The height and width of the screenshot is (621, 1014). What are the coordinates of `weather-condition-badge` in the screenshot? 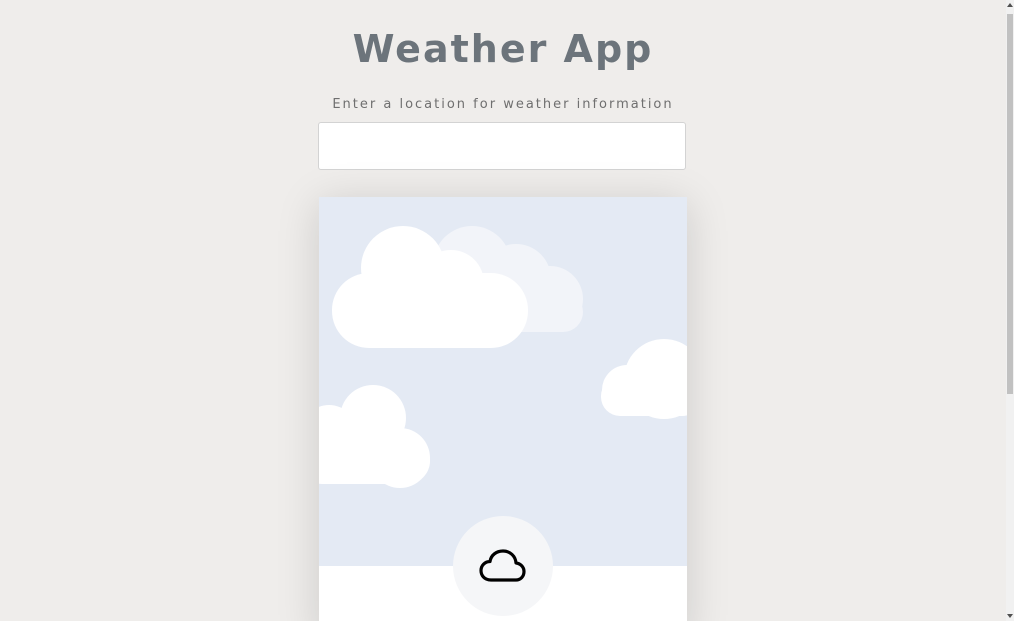 It's located at (503, 566).